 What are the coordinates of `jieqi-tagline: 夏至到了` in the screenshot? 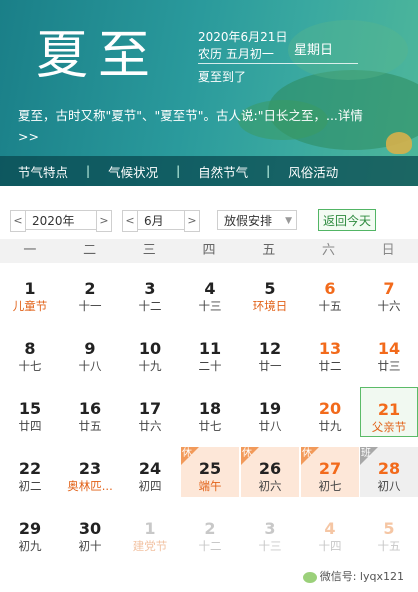 It's located at (222, 77).